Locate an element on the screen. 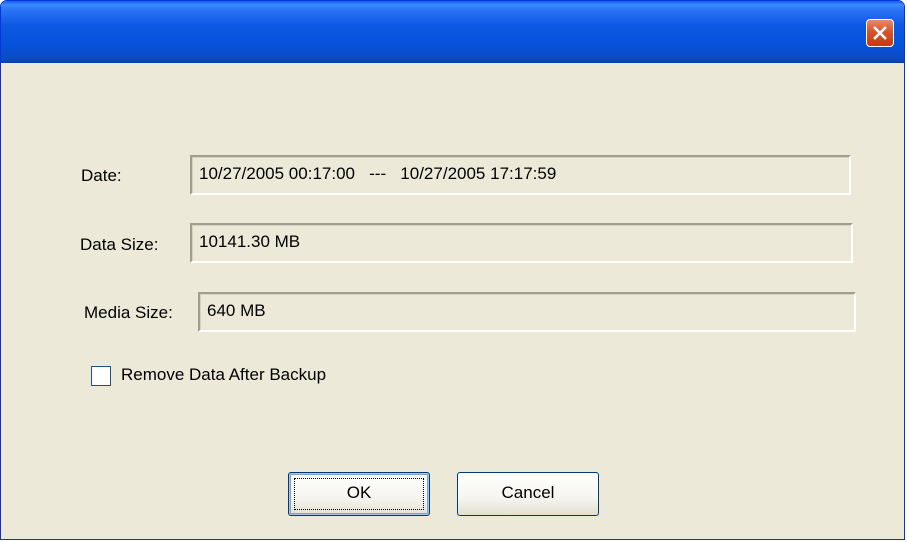 The image size is (907, 542). focus-ring is located at coordinates (359, 494).